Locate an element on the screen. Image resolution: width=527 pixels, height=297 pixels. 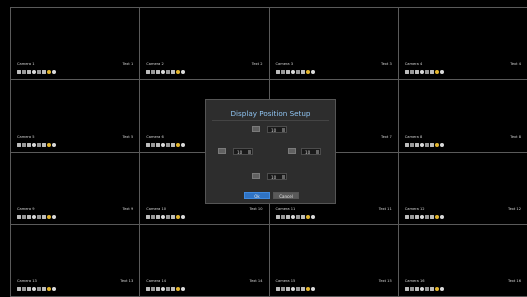
camera-tile: Camera 15 Text 15 is located at coordinates (334, 260).